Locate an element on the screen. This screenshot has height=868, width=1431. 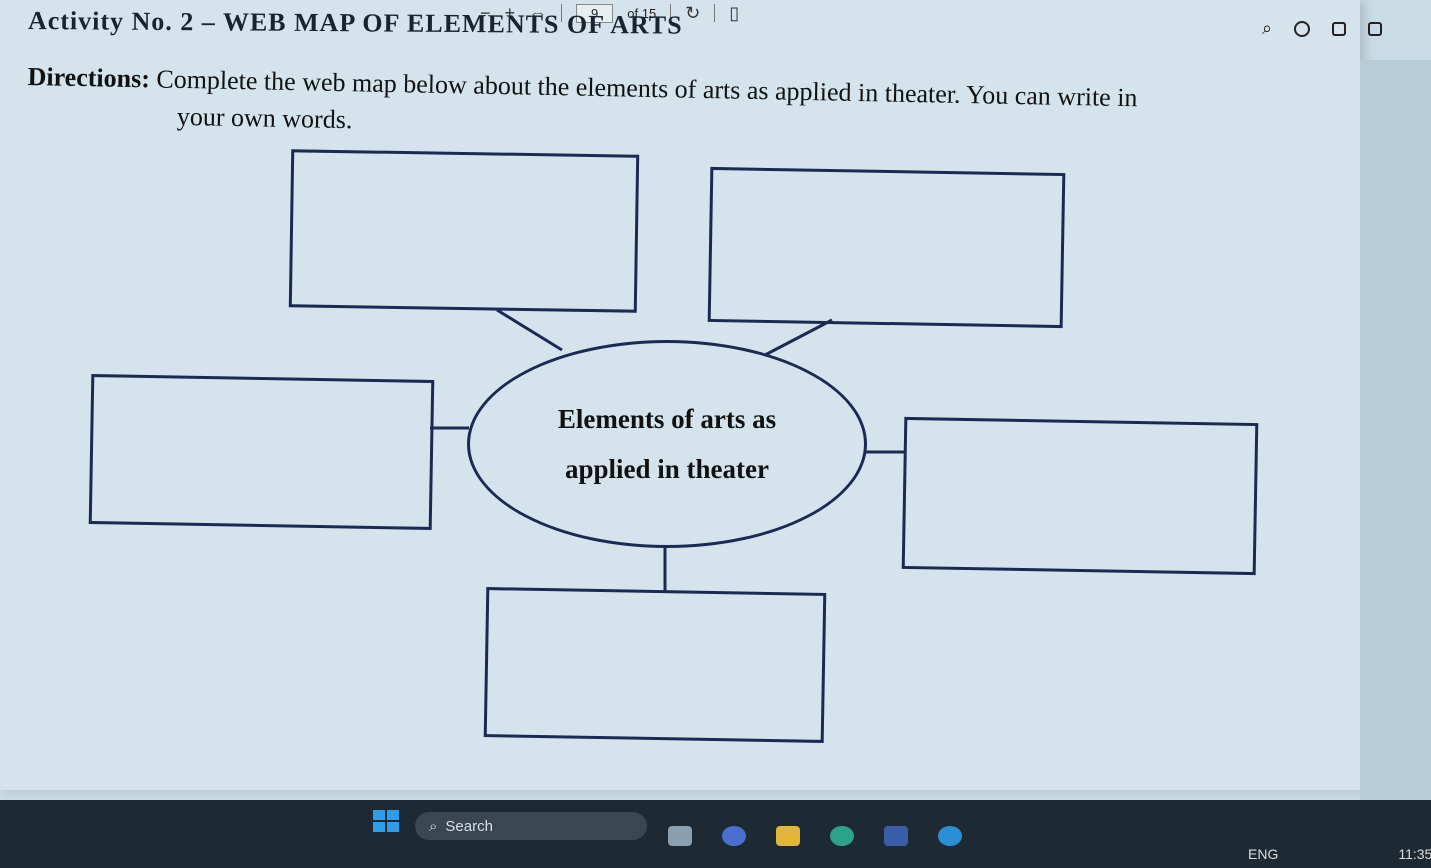
system-tray: ENG 11:35 is located at coordinates (1339, 854).